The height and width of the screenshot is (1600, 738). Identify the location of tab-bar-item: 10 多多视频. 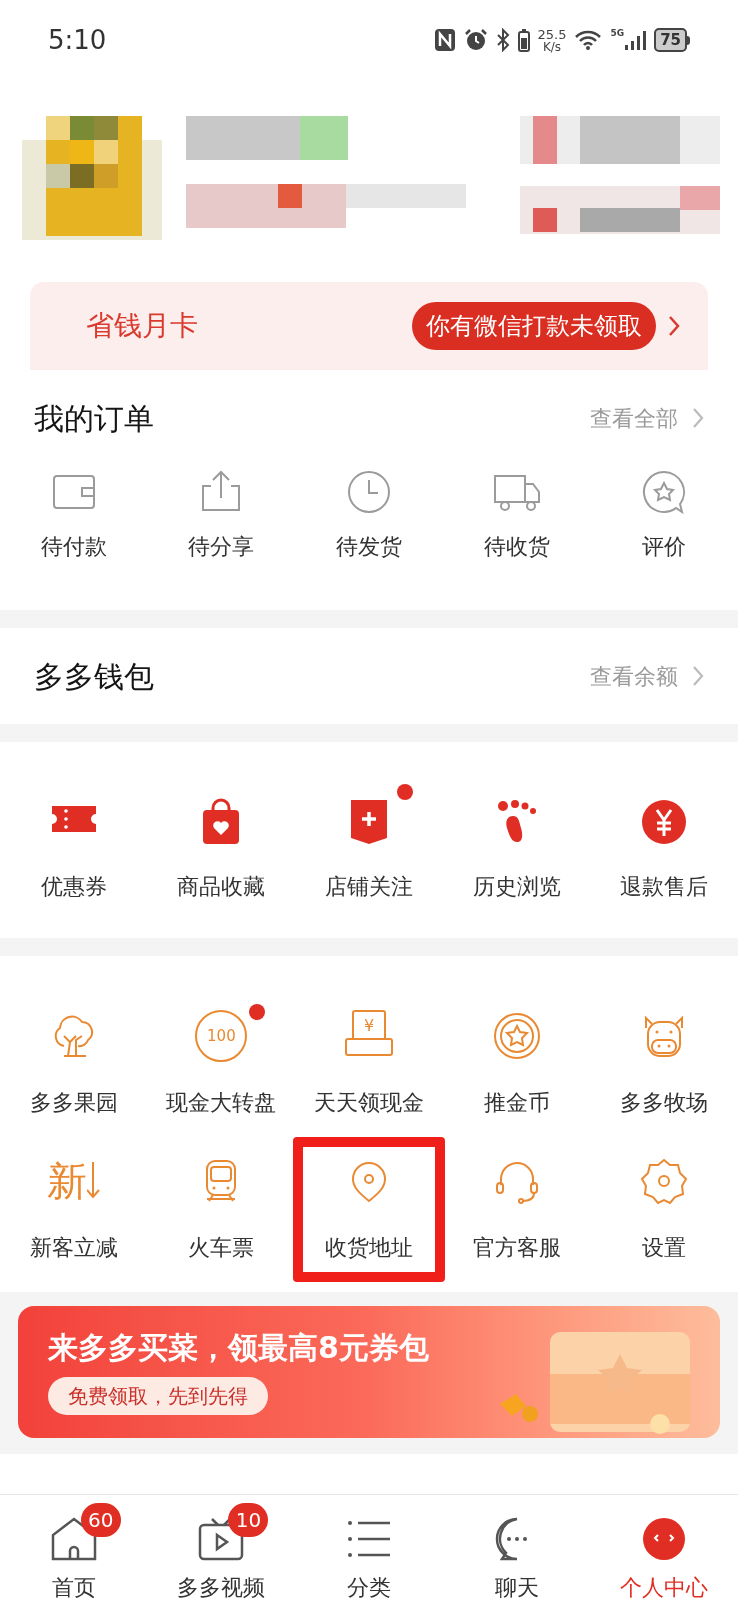
(221, 1549).